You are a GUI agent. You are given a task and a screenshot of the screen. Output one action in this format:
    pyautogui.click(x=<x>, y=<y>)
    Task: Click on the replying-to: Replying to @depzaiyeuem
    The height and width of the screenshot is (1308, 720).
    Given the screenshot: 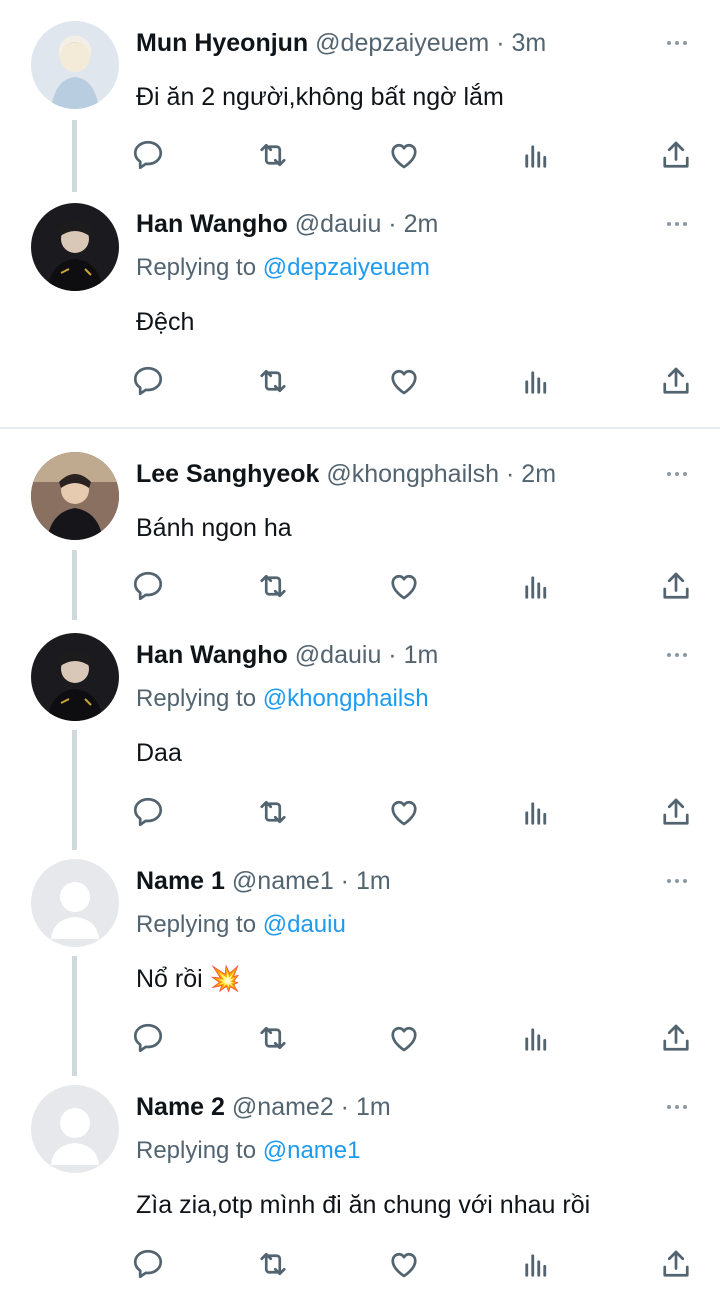 What is the action you would take?
    pyautogui.click(x=283, y=268)
    